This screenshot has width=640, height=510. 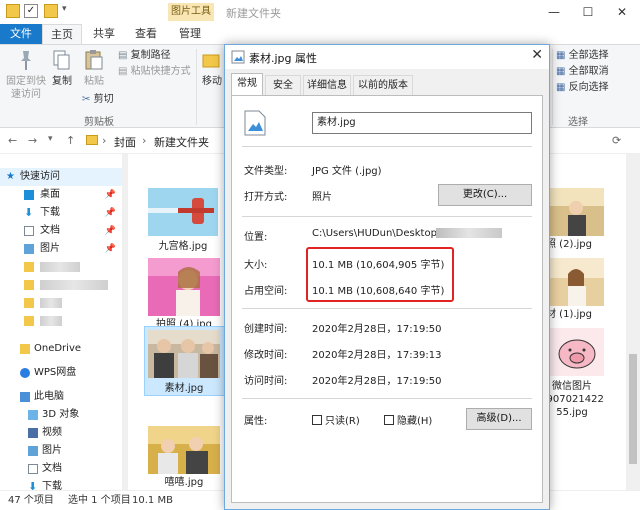 I want to click on select-group-label: 选择, so click(x=578, y=122).